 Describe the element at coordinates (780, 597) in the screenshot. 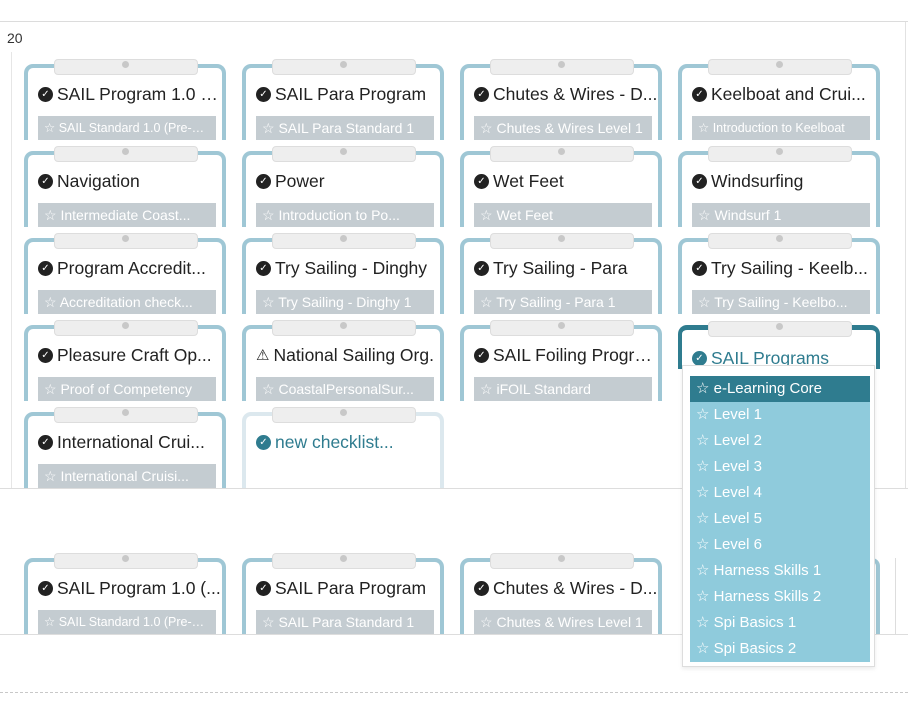

I see `dropdown-item: ☆ Harness Skills 2` at that location.